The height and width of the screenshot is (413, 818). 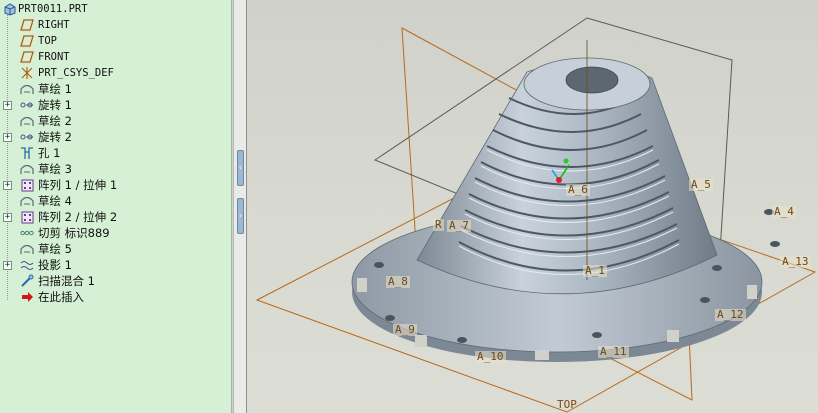 I want to click on tree-item-label: PRT_CSYS_DEF, so click(x=76, y=73).